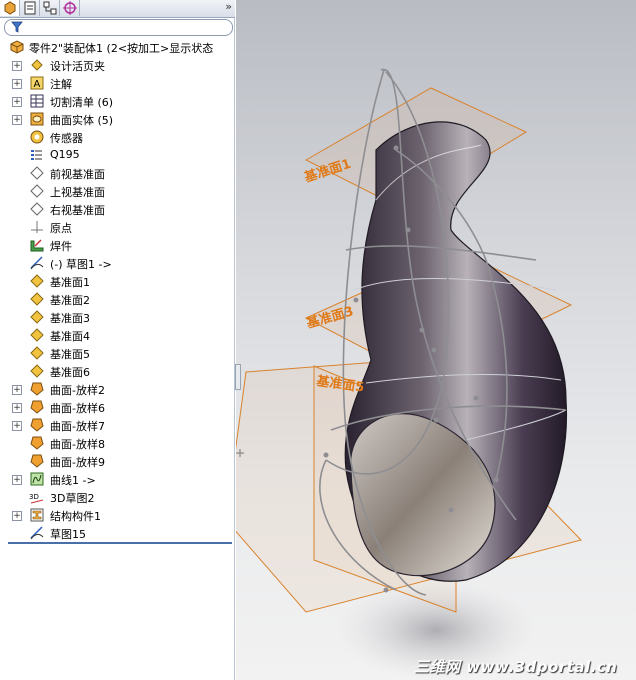 The width and height of the screenshot is (636, 680). What do you see at coordinates (17, 27) in the screenshot?
I see `filter-icon` at bounding box center [17, 27].